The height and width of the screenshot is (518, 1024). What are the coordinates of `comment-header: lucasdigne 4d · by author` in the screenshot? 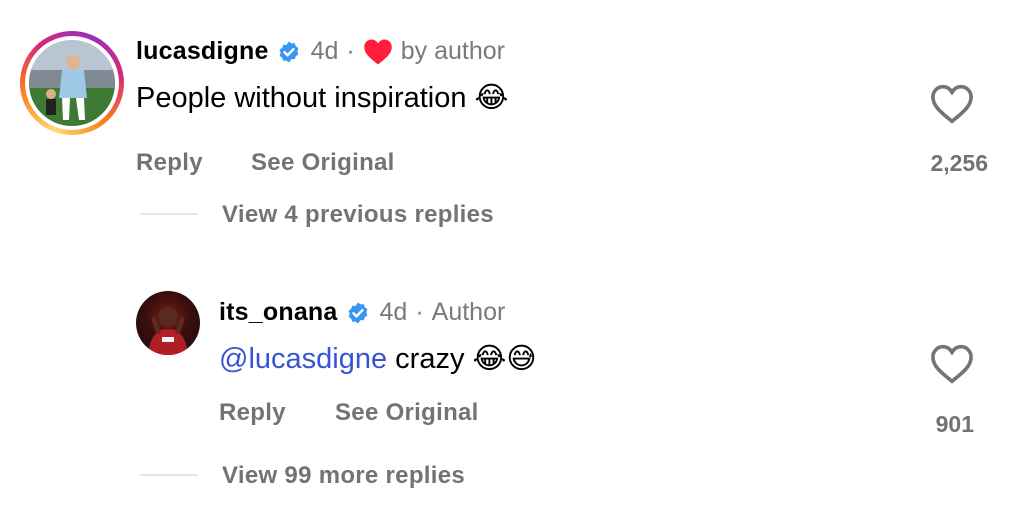 It's located at (320, 51).